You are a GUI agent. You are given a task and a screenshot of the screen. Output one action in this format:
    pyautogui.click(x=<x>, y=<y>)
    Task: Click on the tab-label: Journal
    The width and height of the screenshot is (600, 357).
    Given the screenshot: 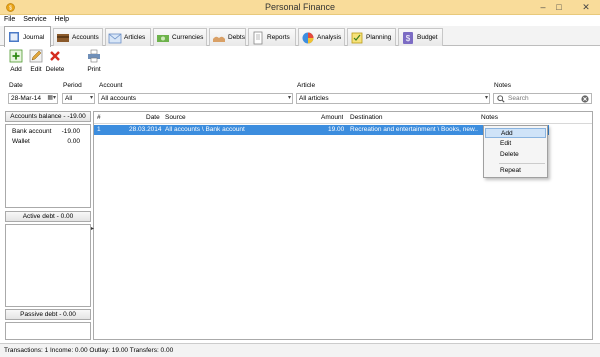 What is the action you would take?
    pyautogui.click(x=34, y=37)
    